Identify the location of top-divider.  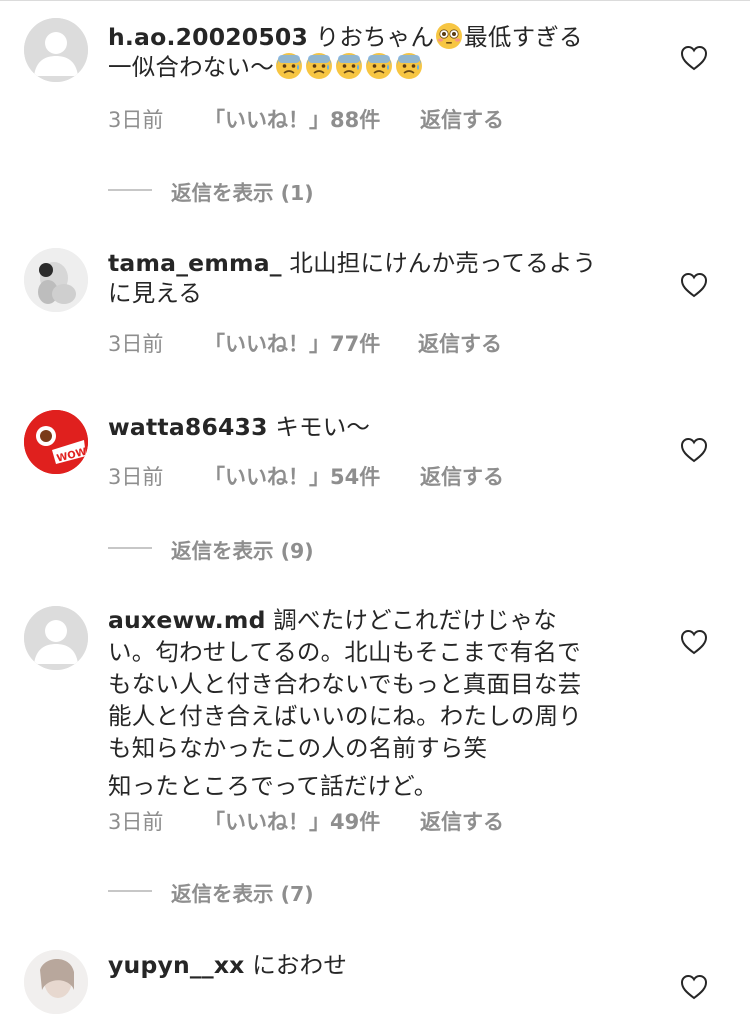
(375, 0).